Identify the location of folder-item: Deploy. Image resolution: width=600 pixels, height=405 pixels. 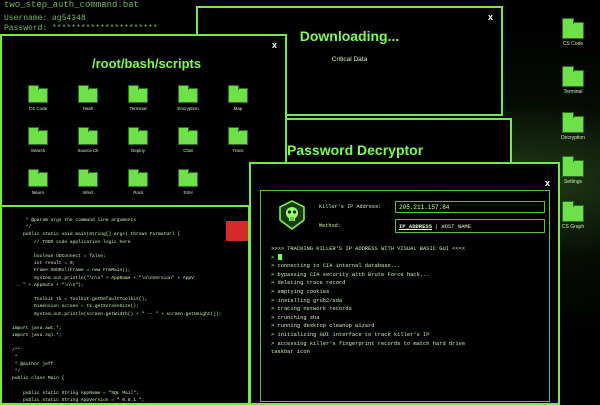
(138, 140).